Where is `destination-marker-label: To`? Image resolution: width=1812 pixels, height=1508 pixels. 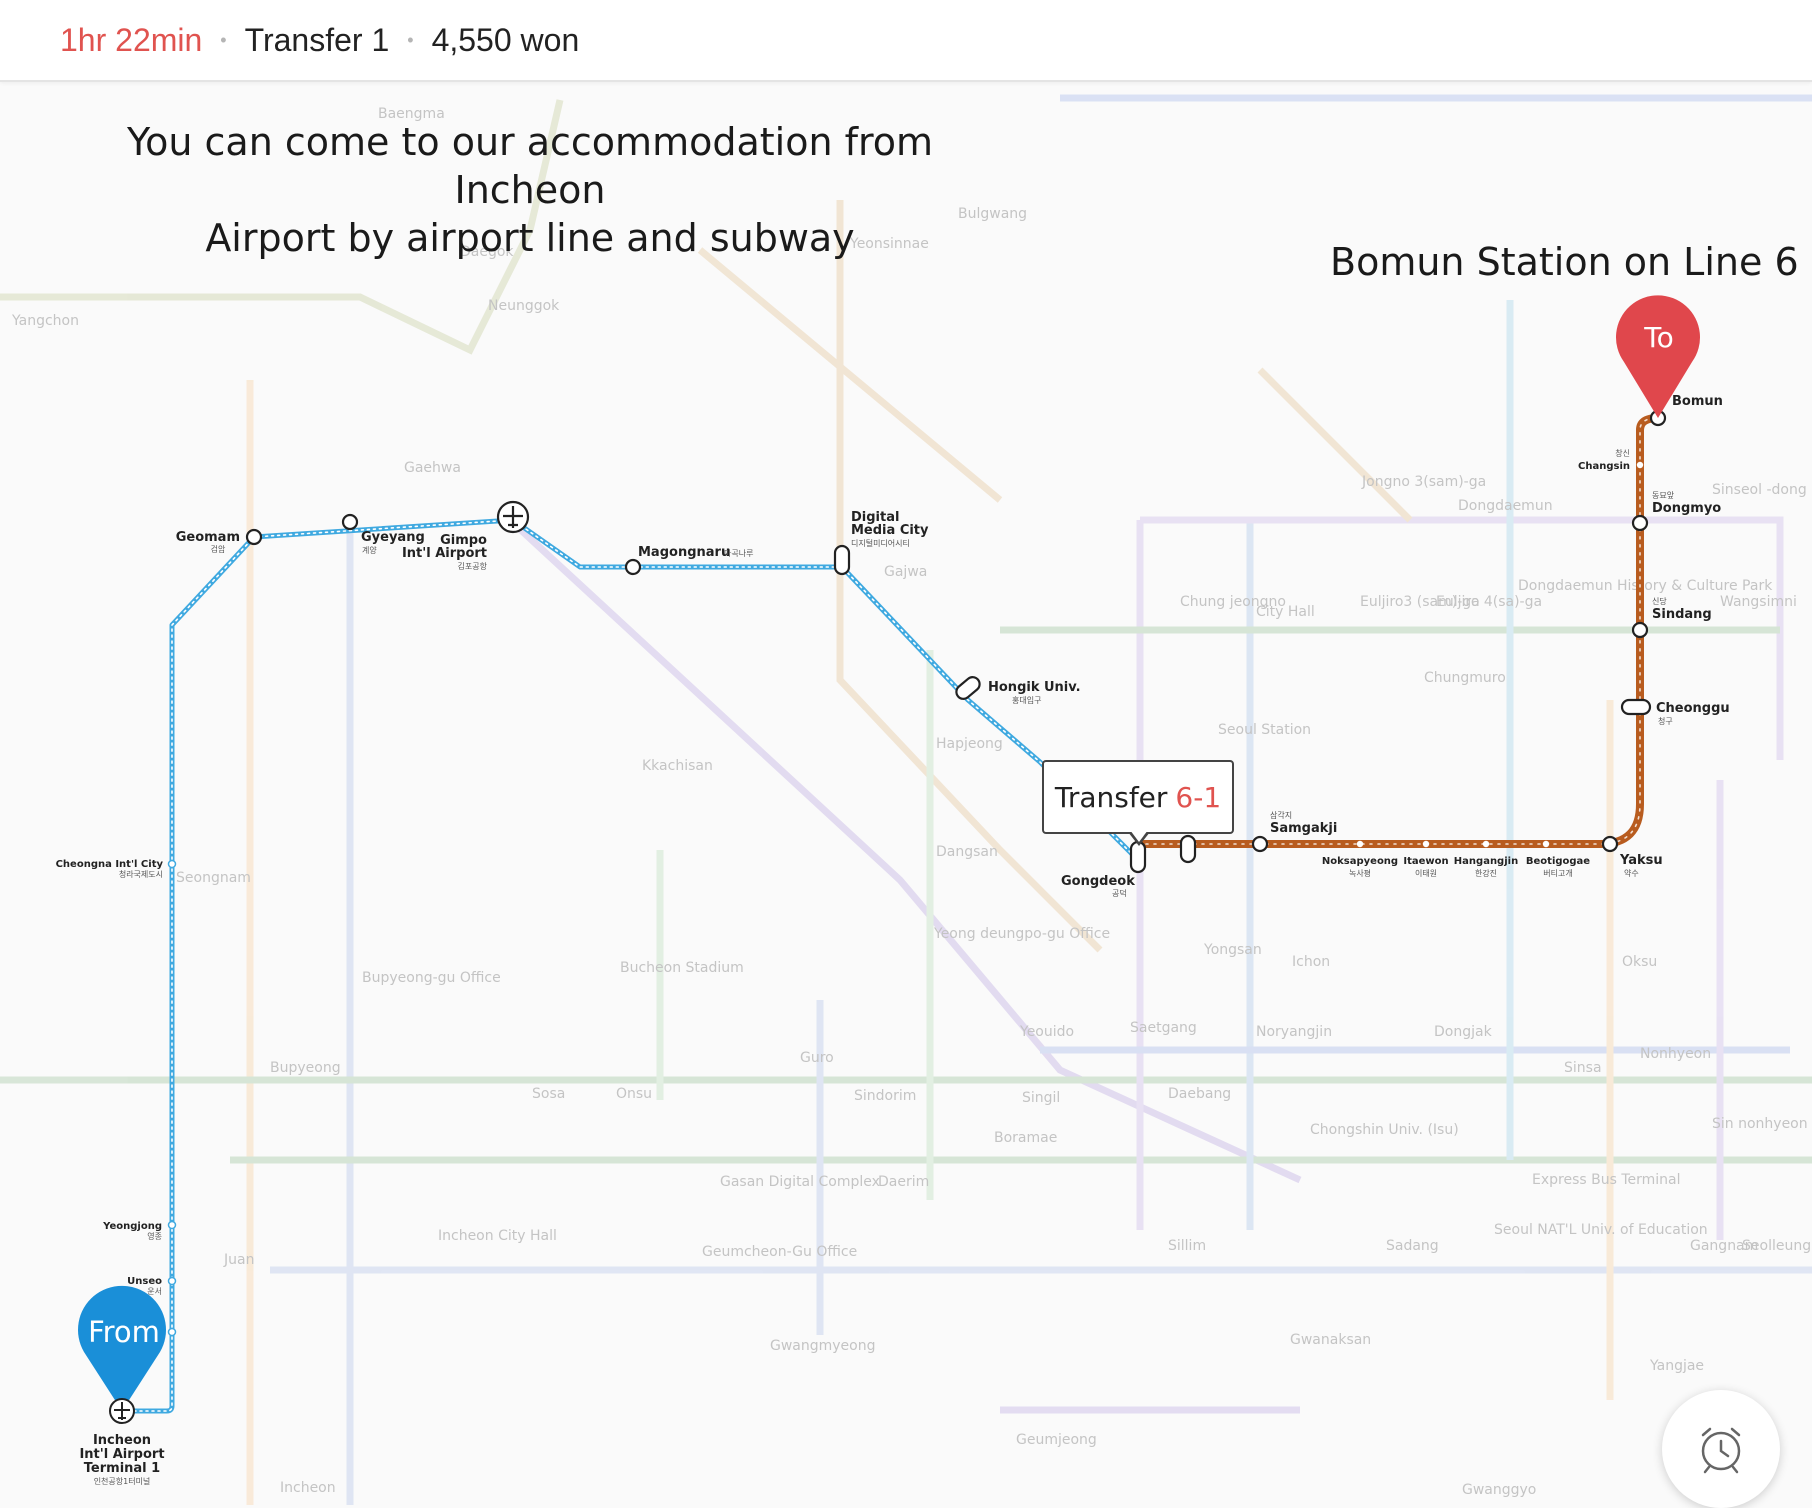
destination-marker-label: To is located at coordinates (1658, 337).